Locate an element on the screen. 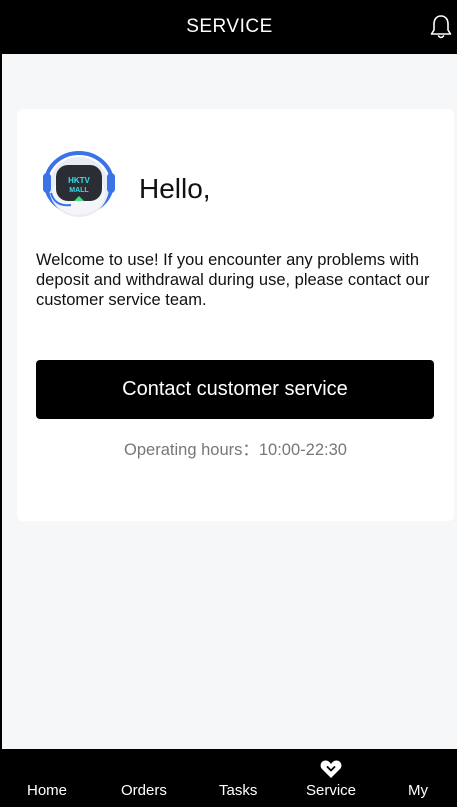 This screenshot has width=457, height=807. service-heart-icon is located at coordinates (331, 769).